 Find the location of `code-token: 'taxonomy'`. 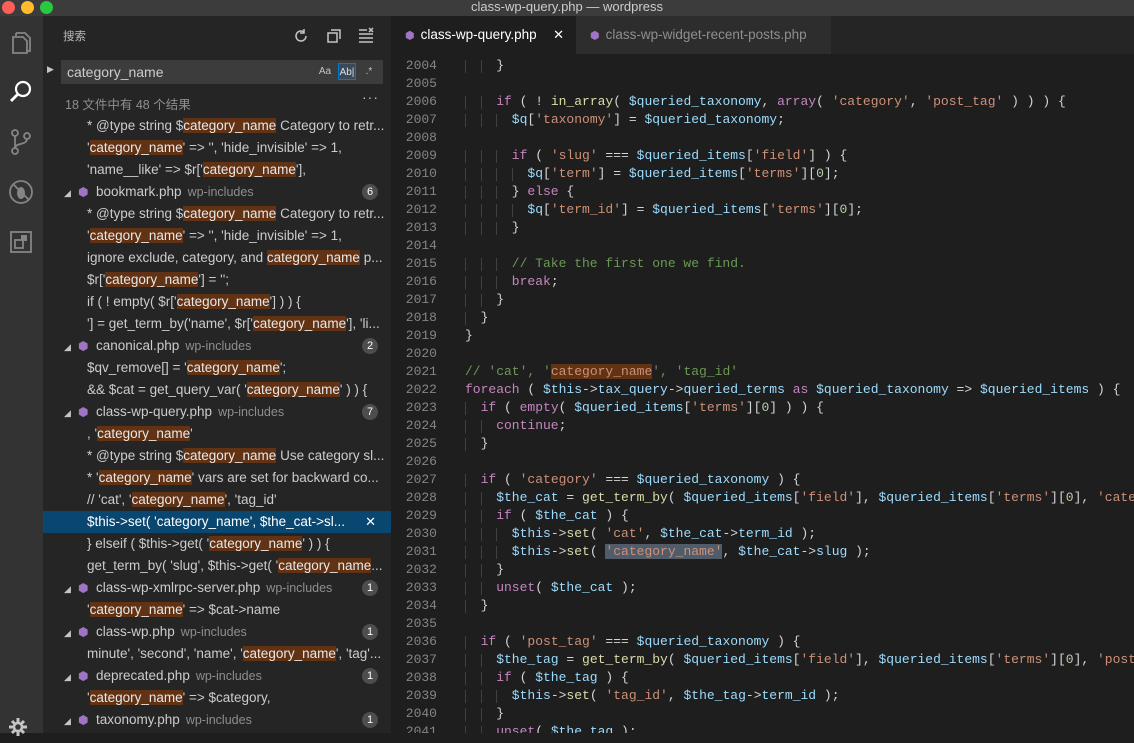

code-token: 'taxonomy' is located at coordinates (574, 119).